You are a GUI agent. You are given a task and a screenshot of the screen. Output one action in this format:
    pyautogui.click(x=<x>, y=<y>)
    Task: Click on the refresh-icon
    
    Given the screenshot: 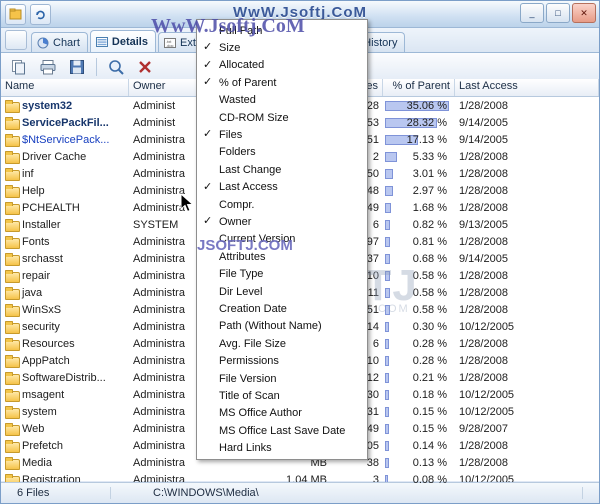 What is the action you would take?
    pyautogui.click(x=40, y=14)
    